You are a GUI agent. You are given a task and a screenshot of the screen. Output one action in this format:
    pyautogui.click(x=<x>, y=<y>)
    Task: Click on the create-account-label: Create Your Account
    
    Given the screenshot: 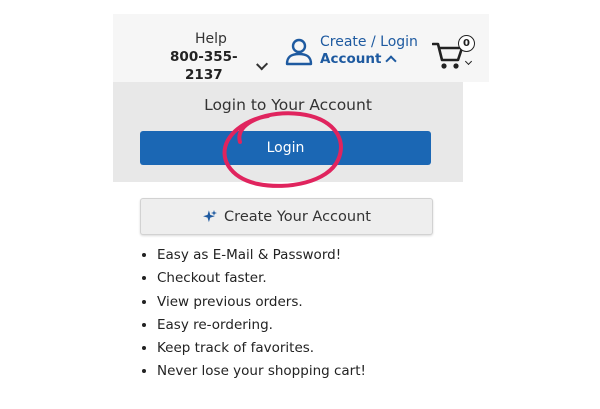 What is the action you would take?
    pyautogui.click(x=297, y=216)
    